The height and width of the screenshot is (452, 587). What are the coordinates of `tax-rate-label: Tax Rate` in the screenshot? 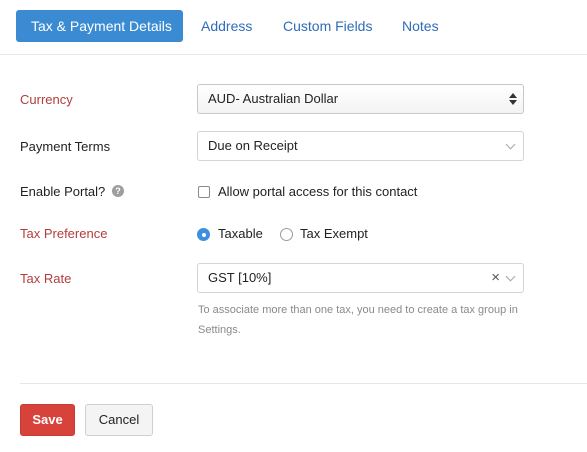 It's located at (46, 278).